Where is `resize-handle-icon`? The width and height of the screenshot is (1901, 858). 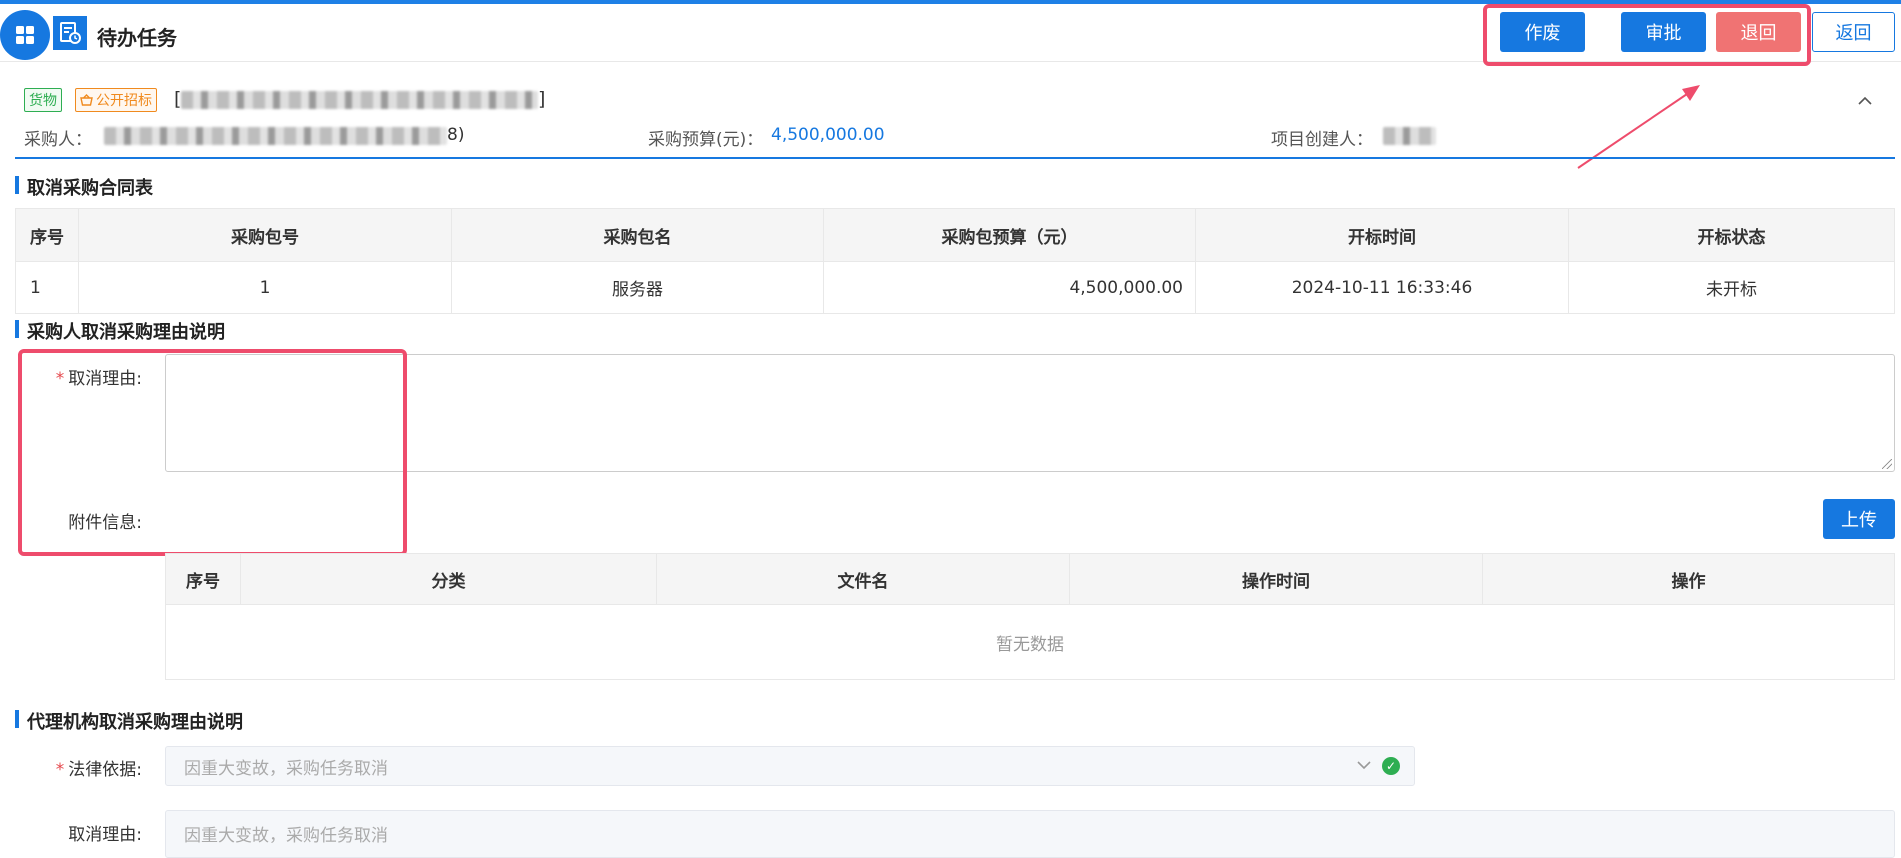 resize-handle-icon is located at coordinates (1887, 464).